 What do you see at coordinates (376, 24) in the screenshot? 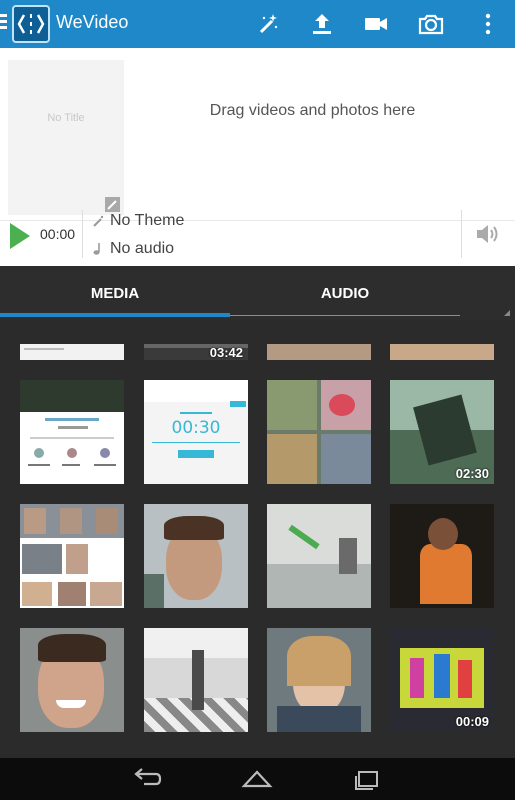
I see `video-camera-icon` at bounding box center [376, 24].